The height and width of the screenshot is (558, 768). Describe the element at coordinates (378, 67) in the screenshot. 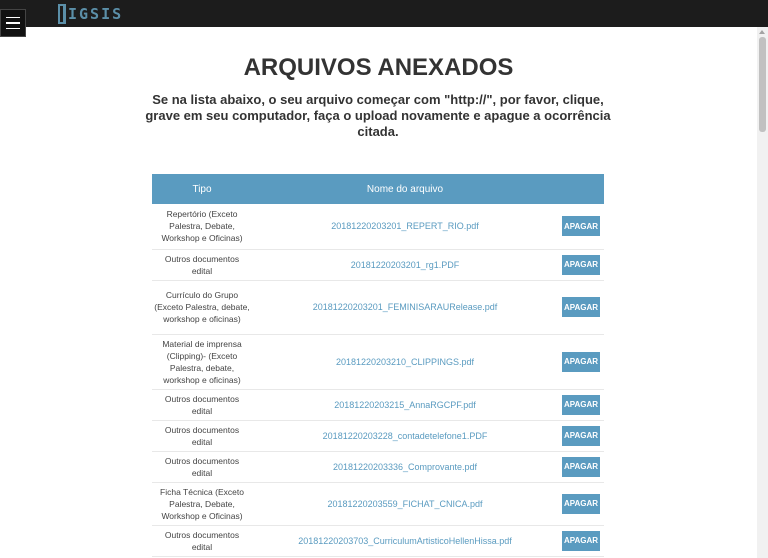

I see `page-title: ARQUIVOS ANEXADOS` at that location.